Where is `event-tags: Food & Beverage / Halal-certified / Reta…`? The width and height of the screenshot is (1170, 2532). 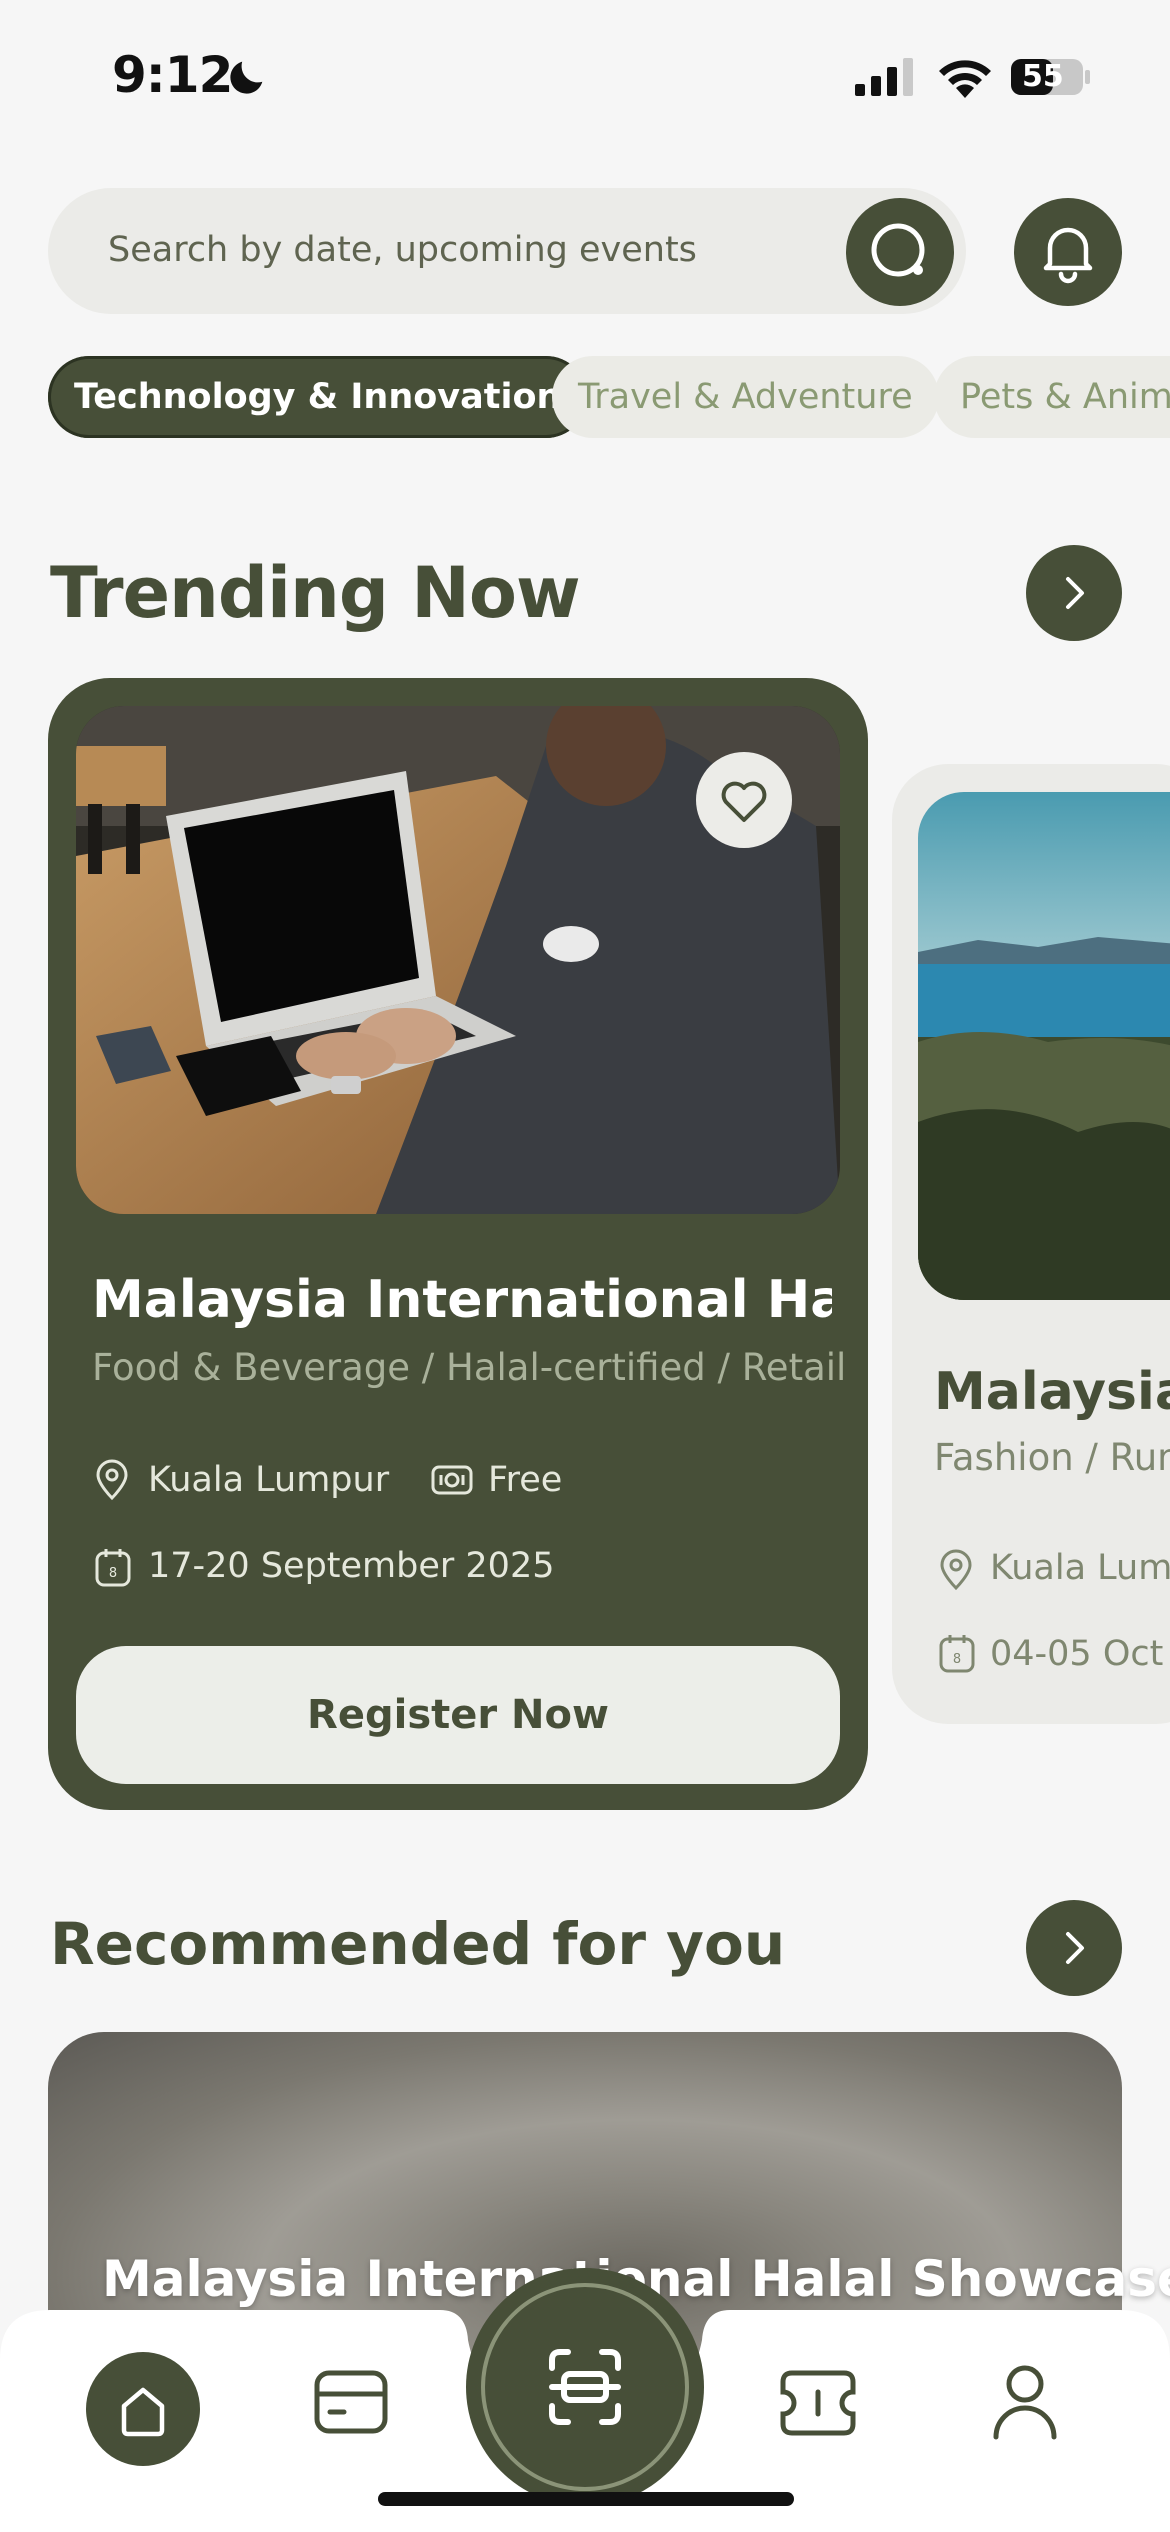
event-tags: Food & Beverage / Halal-certified / Reta… is located at coordinates (469, 1367).